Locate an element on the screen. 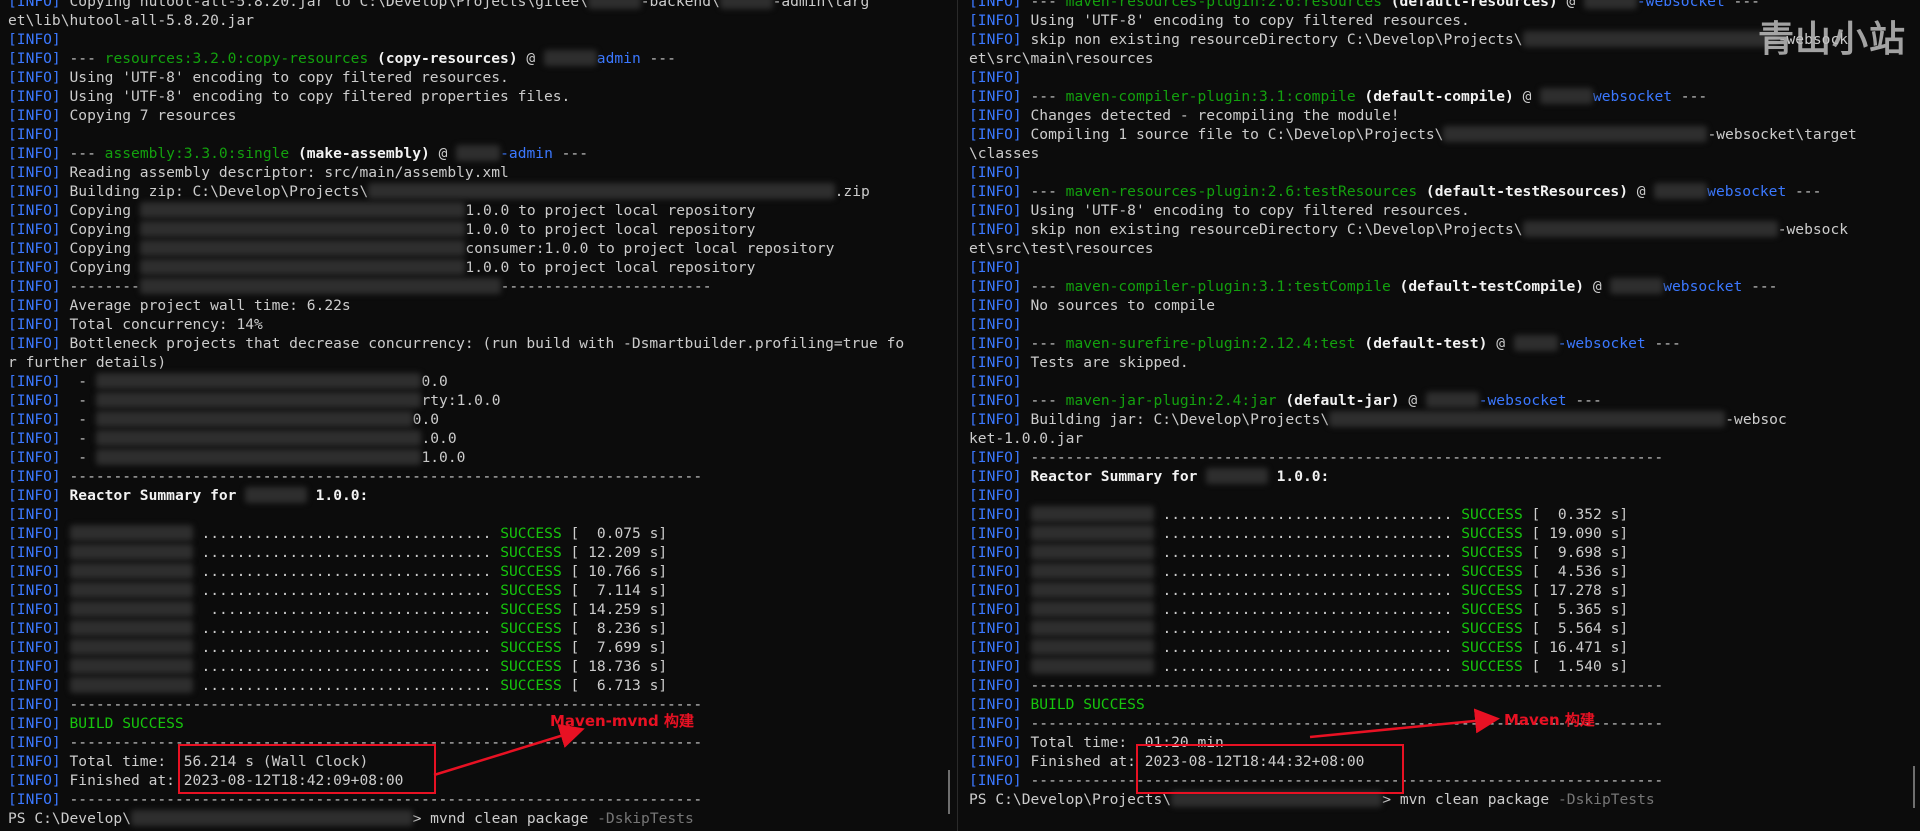 The height and width of the screenshot is (831, 1920). terminal-line: [INFO] is located at coordinates (456, 134).